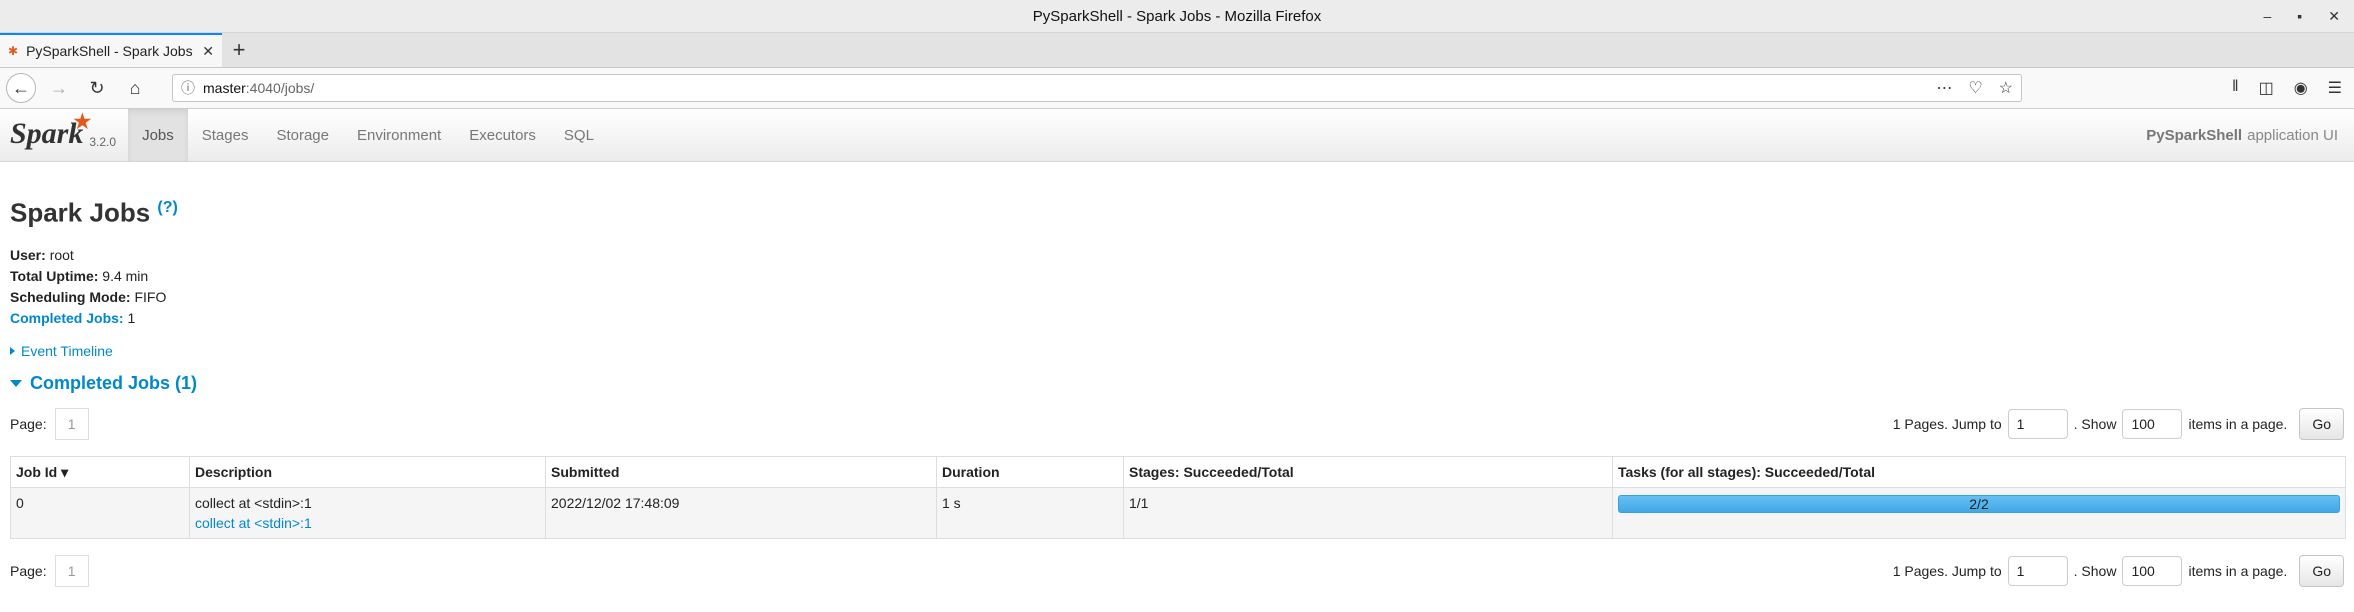 Image resolution: width=2354 pixels, height=612 pixels. I want to click on scheduling-value: FIFO, so click(150, 296).